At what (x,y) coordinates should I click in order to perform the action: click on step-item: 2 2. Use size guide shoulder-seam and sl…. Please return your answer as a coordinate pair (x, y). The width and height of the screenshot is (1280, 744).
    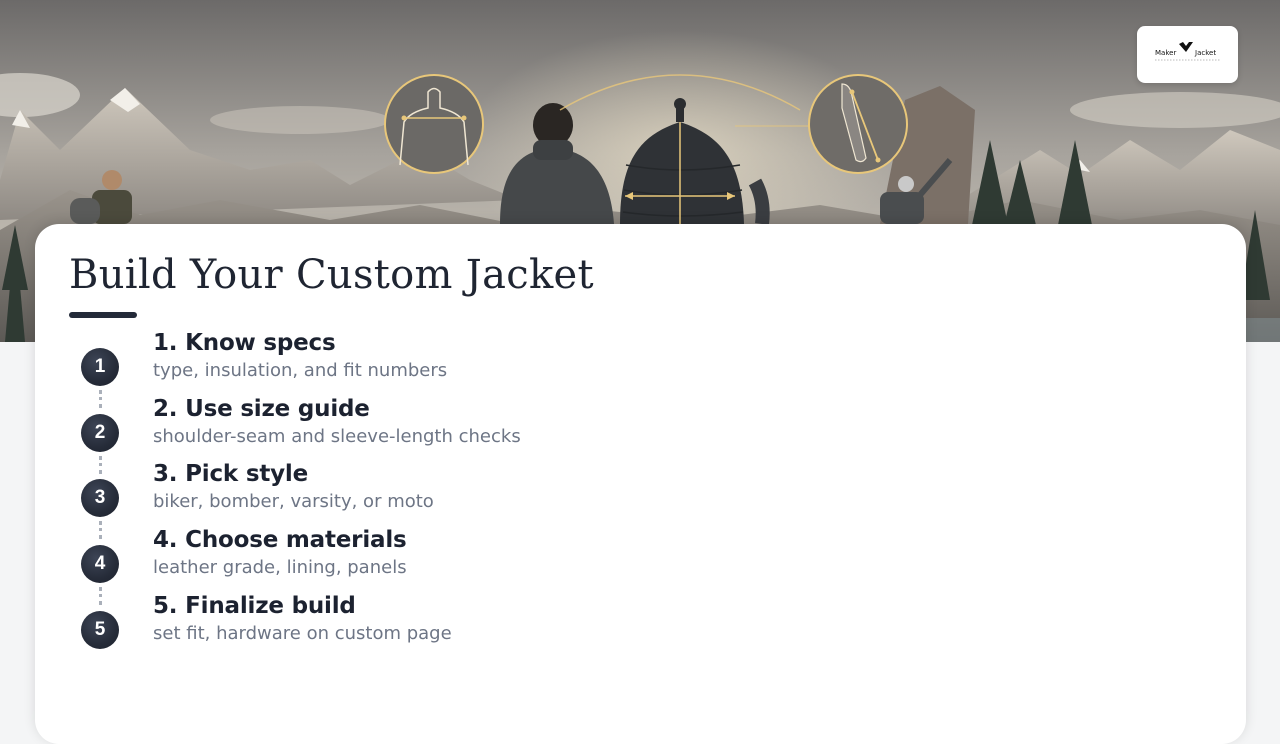
    Looking at the image, I should click on (385, 435).